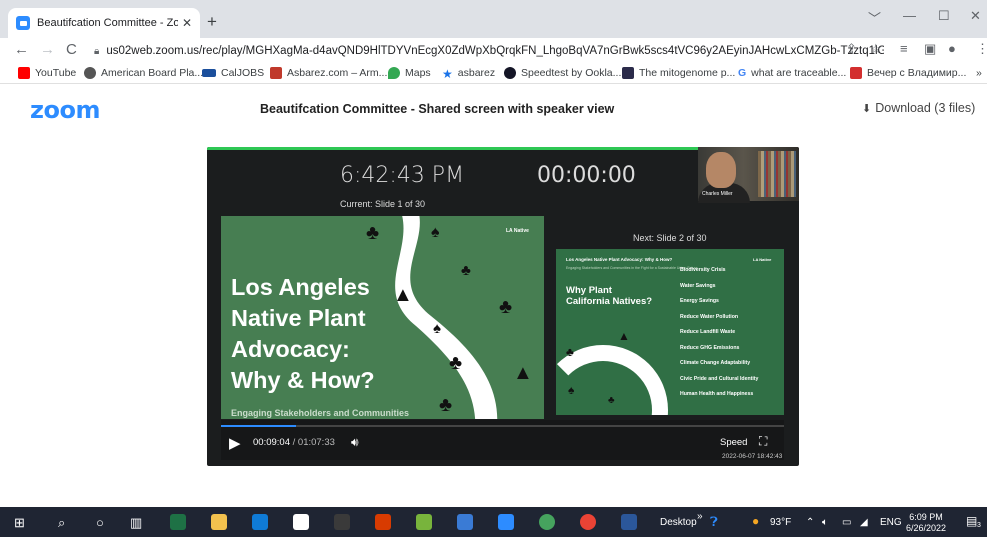 This screenshot has height=537, width=987. What do you see at coordinates (409, 73) in the screenshot?
I see `bookmark-maps: Maps` at bounding box center [409, 73].